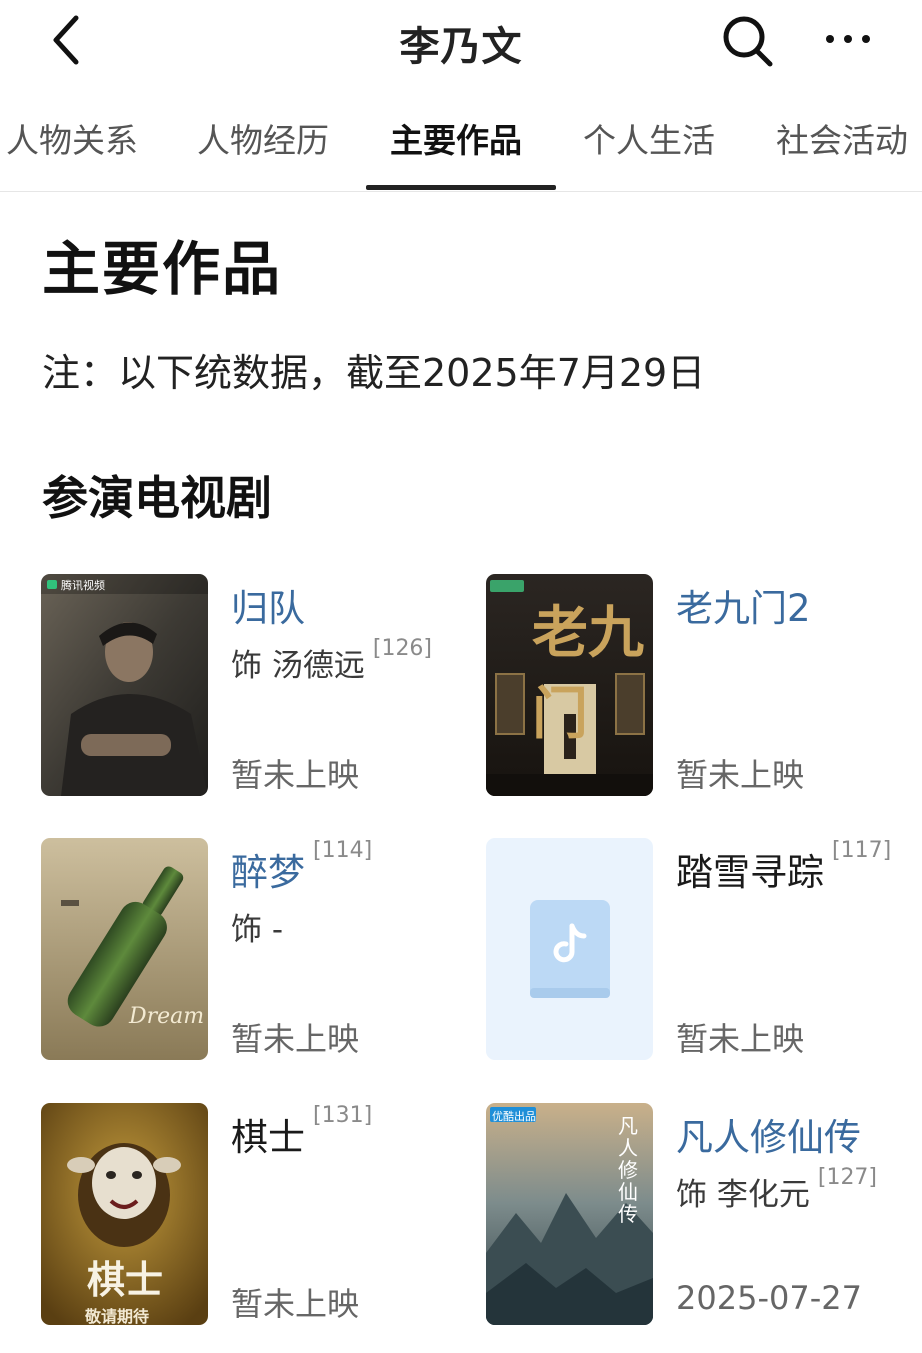 This screenshot has height=1353, width=922. Describe the element at coordinates (848, 39) in the screenshot. I see `more-options-icon` at that location.